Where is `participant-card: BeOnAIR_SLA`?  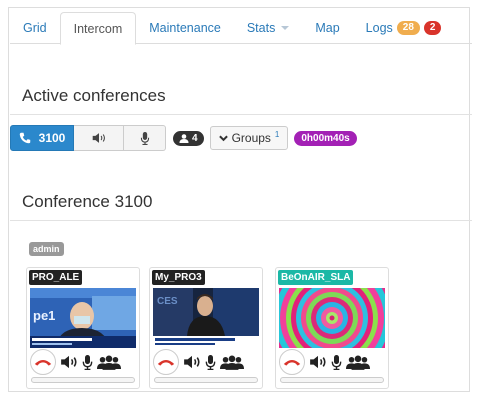 participant-card: BeOnAIR_SLA is located at coordinates (332, 328).